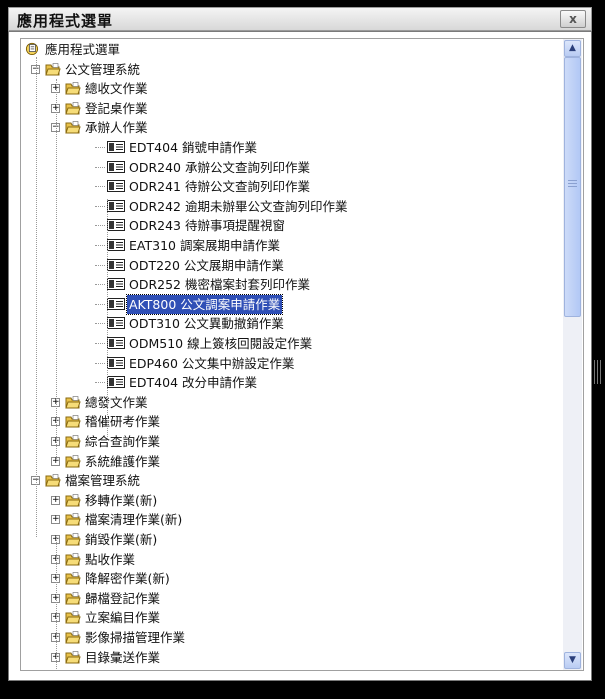 This screenshot has height=699, width=605. What do you see at coordinates (116, 128) in the screenshot?
I see `tree-item-label: 承辦人作業` at bounding box center [116, 128].